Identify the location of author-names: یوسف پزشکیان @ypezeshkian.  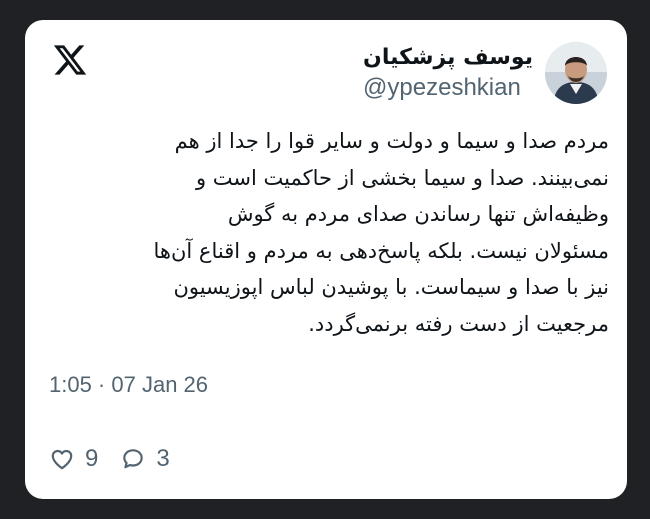
(448, 73).